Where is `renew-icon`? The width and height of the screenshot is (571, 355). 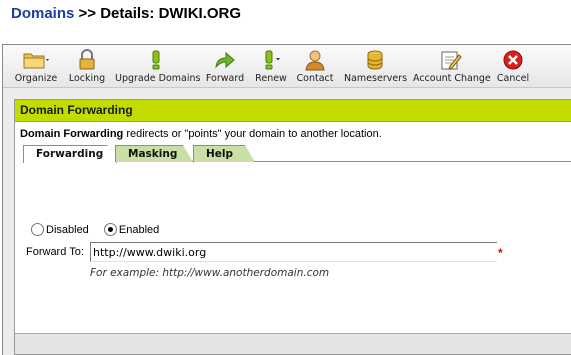 renew-icon is located at coordinates (272, 60).